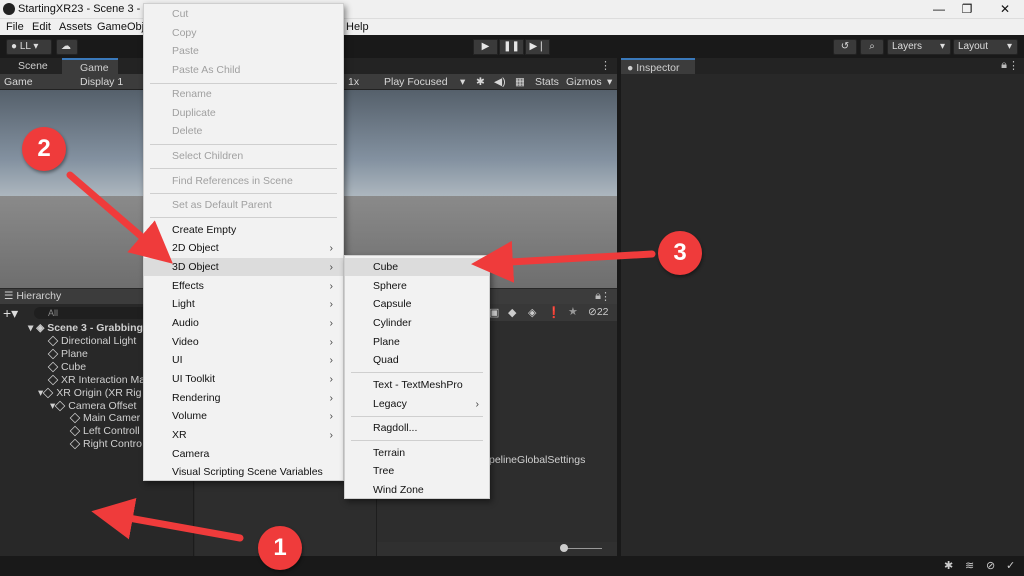 The height and width of the screenshot is (576, 1024). Describe the element at coordinates (680, 253) in the screenshot. I see `annotation-badge-3: 3` at that location.